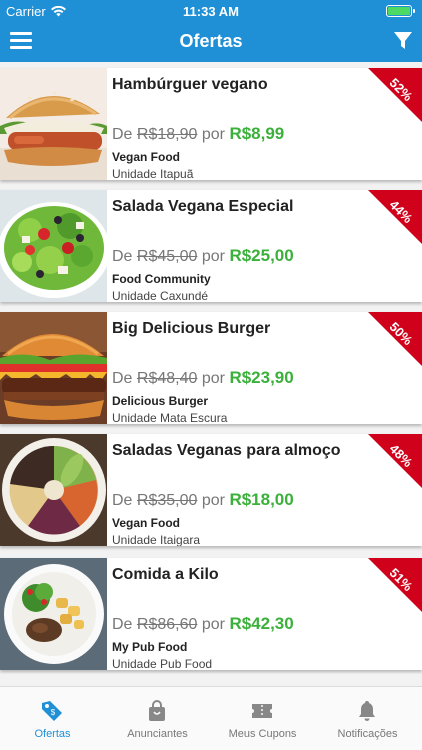 The width and height of the screenshot is (422, 750). Describe the element at coordinates (161, 279) in the screenshot. I see `store-name: Food Community` at that location.